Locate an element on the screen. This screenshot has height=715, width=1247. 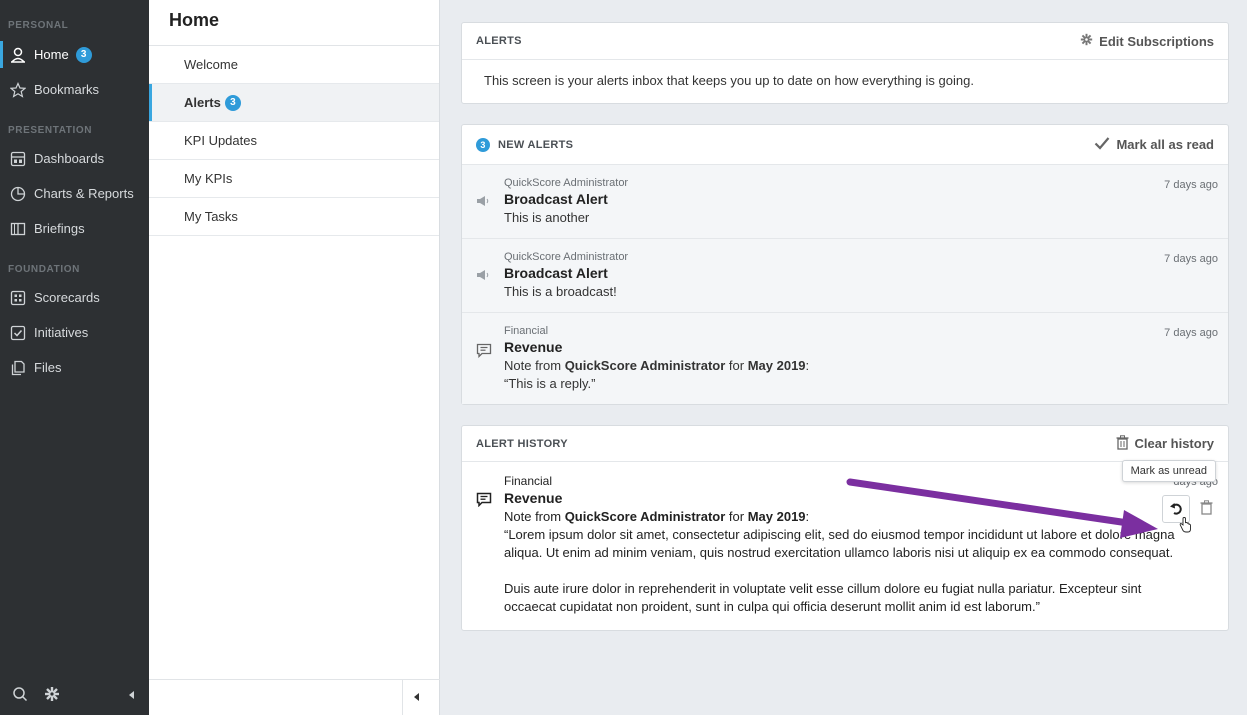
hand-cursor-icon is located at coordinates (1185, 526).